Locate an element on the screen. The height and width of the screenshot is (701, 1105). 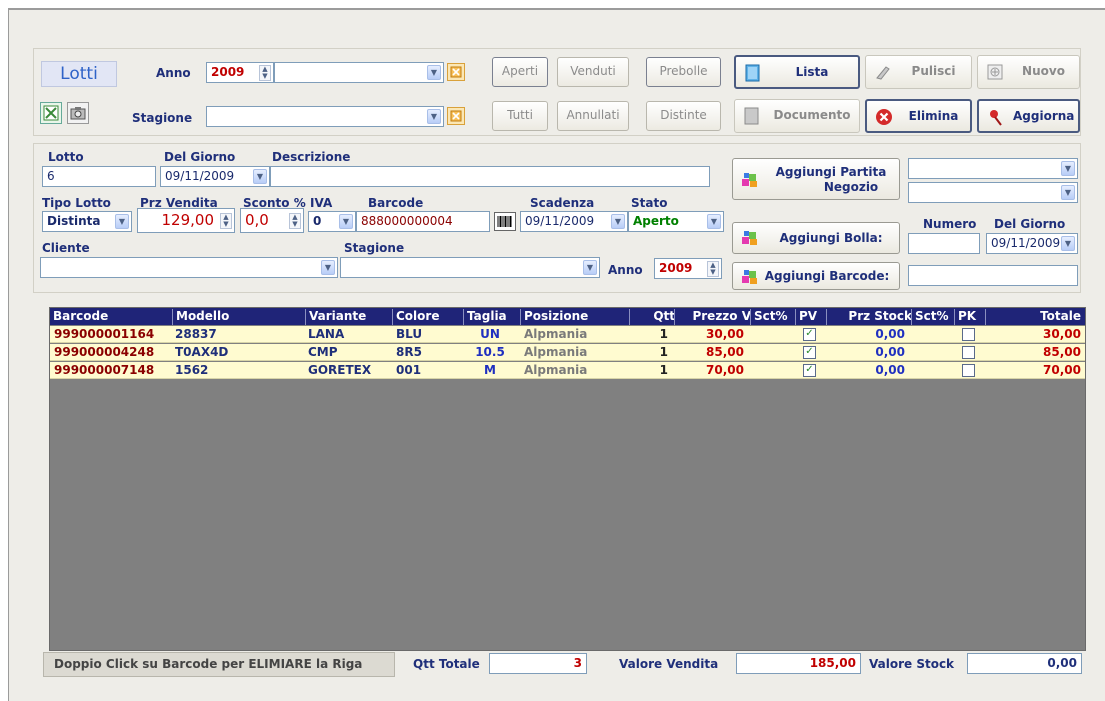
col-modello: Modello is located at coordinates (239, 317).